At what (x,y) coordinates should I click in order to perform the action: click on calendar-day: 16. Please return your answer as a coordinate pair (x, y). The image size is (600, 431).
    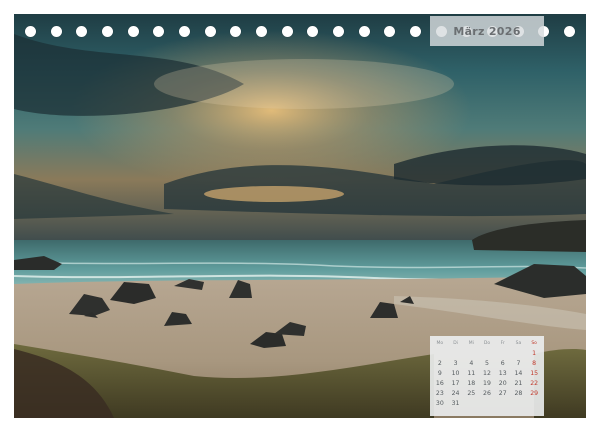
    Looking at the image, I should click on (439, 383).